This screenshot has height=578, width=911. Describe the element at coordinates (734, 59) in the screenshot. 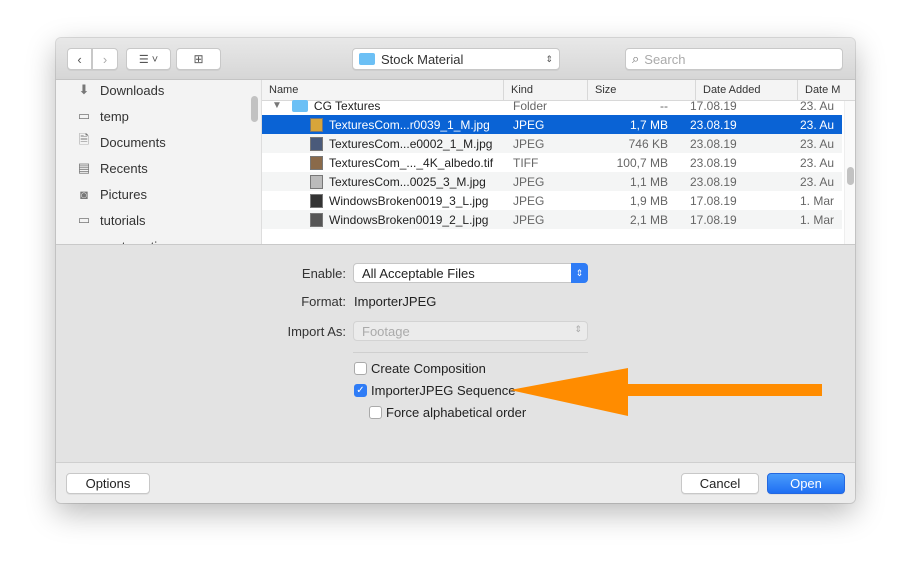

I see `search-input: ⌕ Search` at that location.